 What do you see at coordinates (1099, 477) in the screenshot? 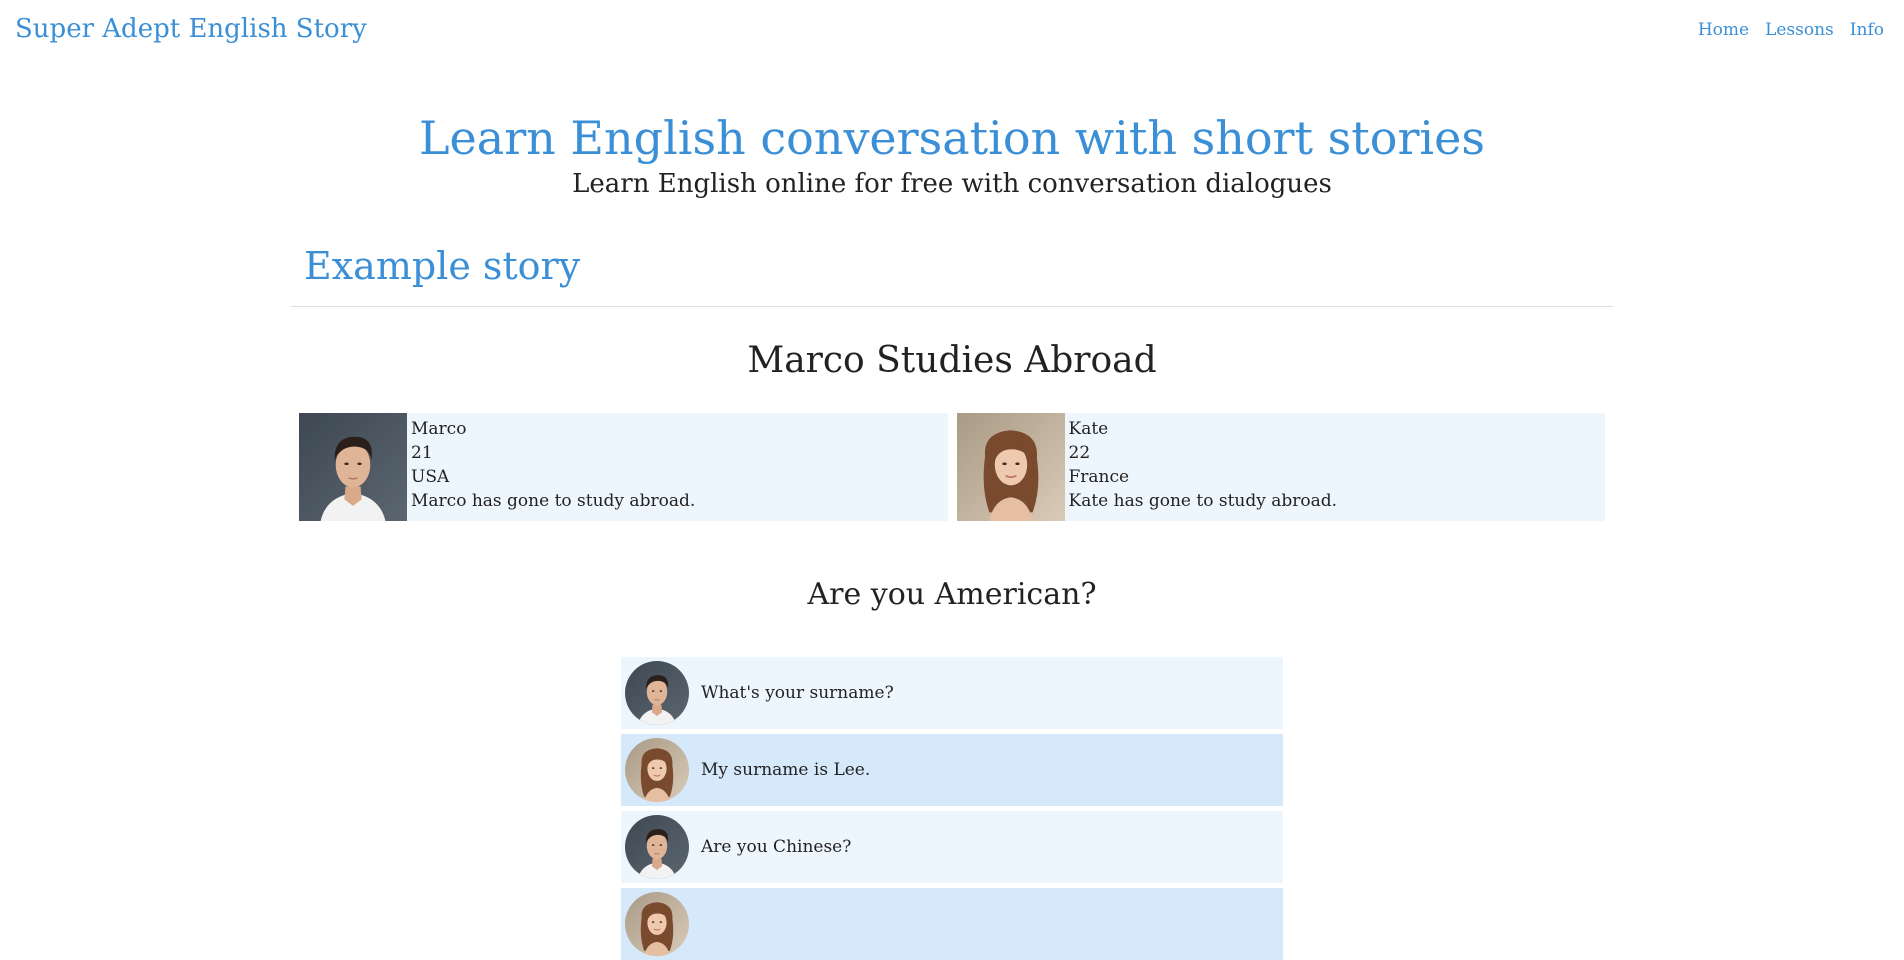
I see `character-country: France` at bounding box center [1099, 477].